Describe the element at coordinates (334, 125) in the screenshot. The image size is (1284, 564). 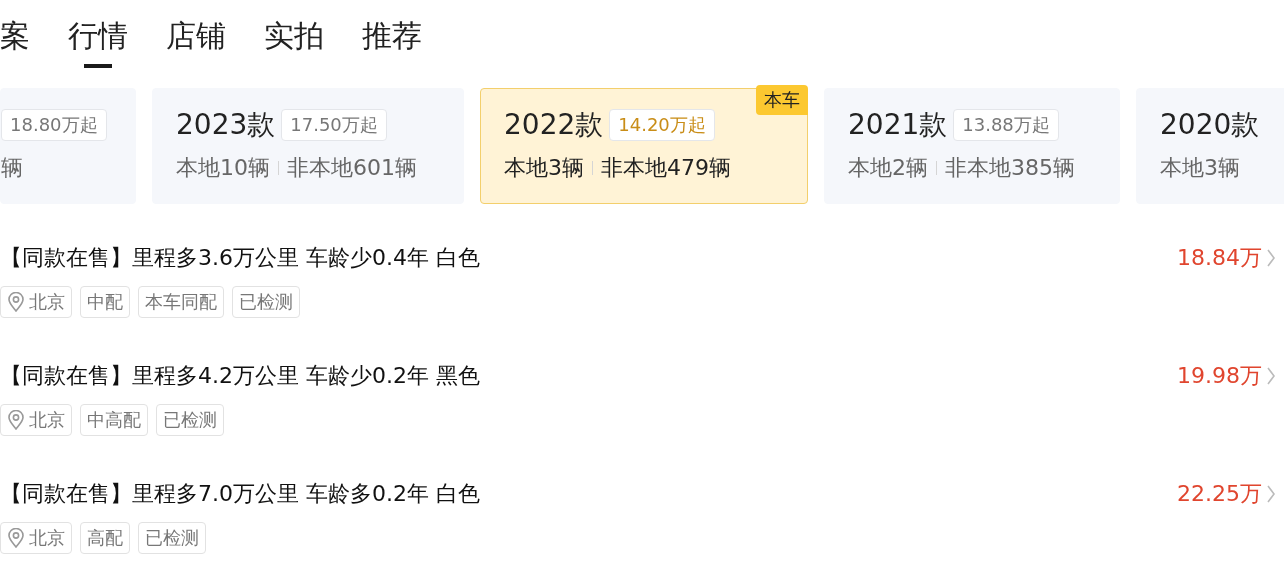
I see `starting-price: 17.50万起` at that location.